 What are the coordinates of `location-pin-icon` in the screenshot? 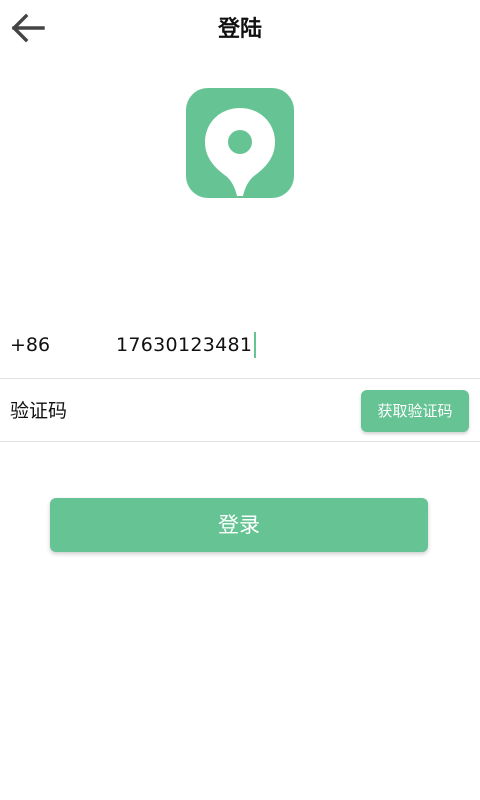 It's located at (240, 143).